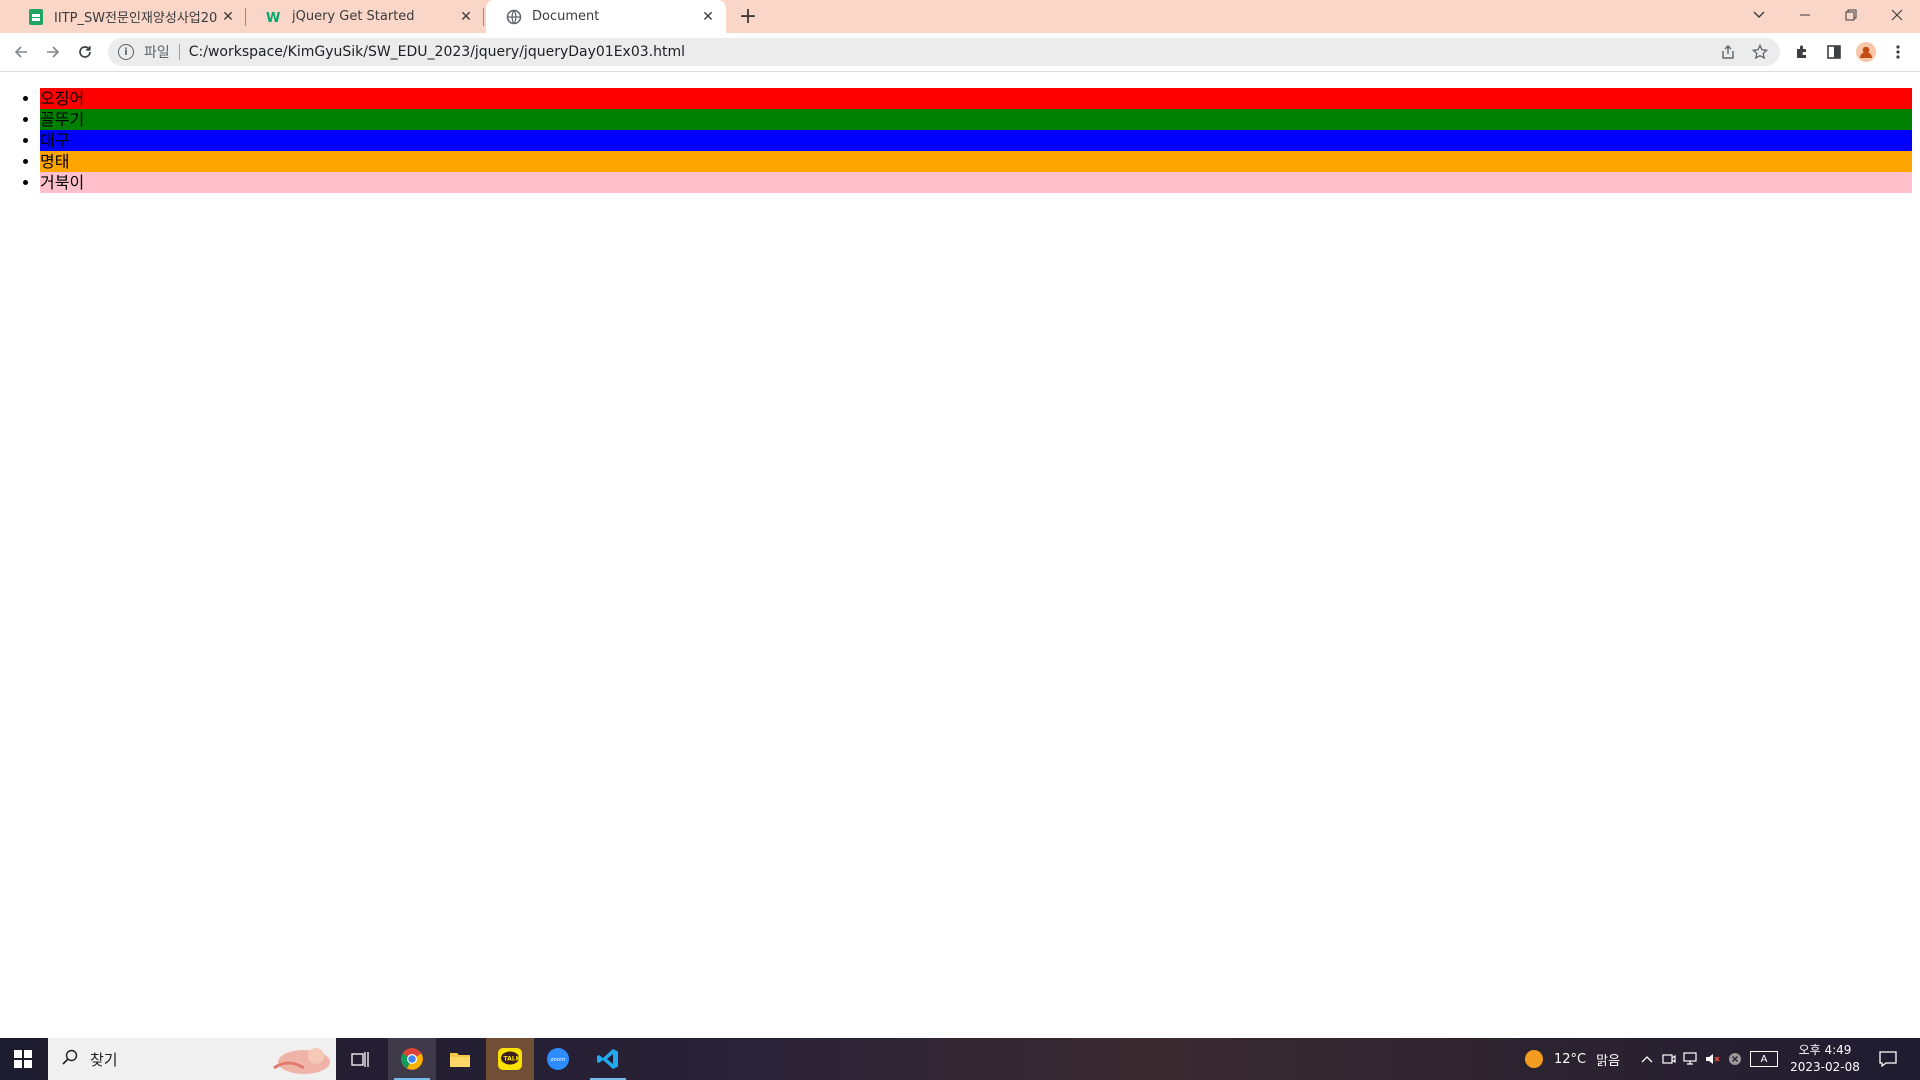 The height and width of the screenshot is (1080, 1920). I want to click on extensions-icon, so click(1802, 52).